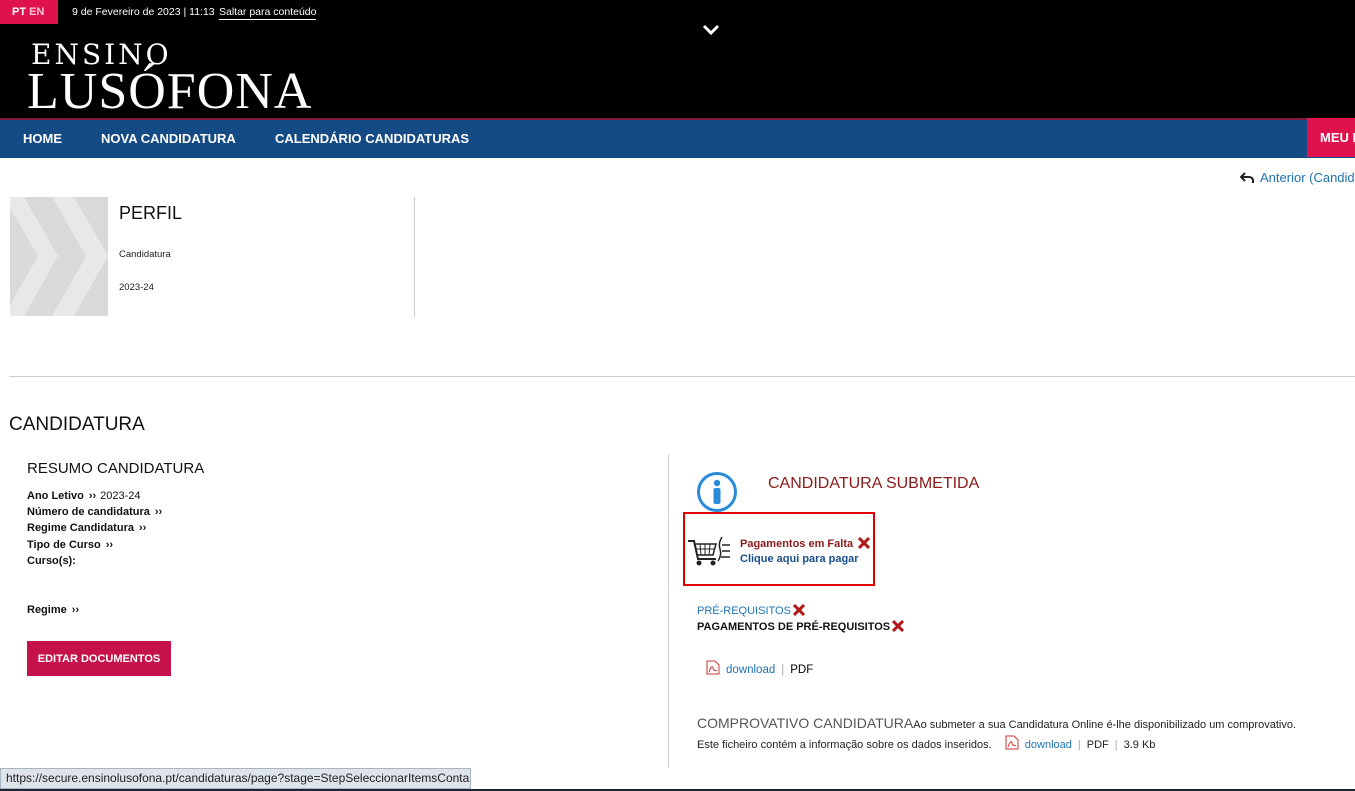 This screenshot has height=791, width=1355. I want to click on profile-placeholder-image, so click(59, 256).